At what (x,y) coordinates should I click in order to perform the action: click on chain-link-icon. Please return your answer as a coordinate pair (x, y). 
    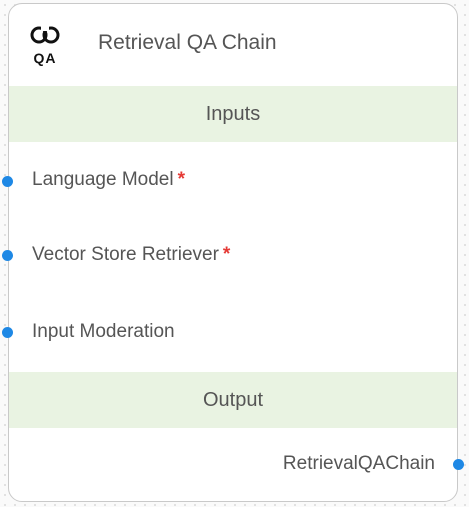
    Looking at the image, I should click on (45, 35).